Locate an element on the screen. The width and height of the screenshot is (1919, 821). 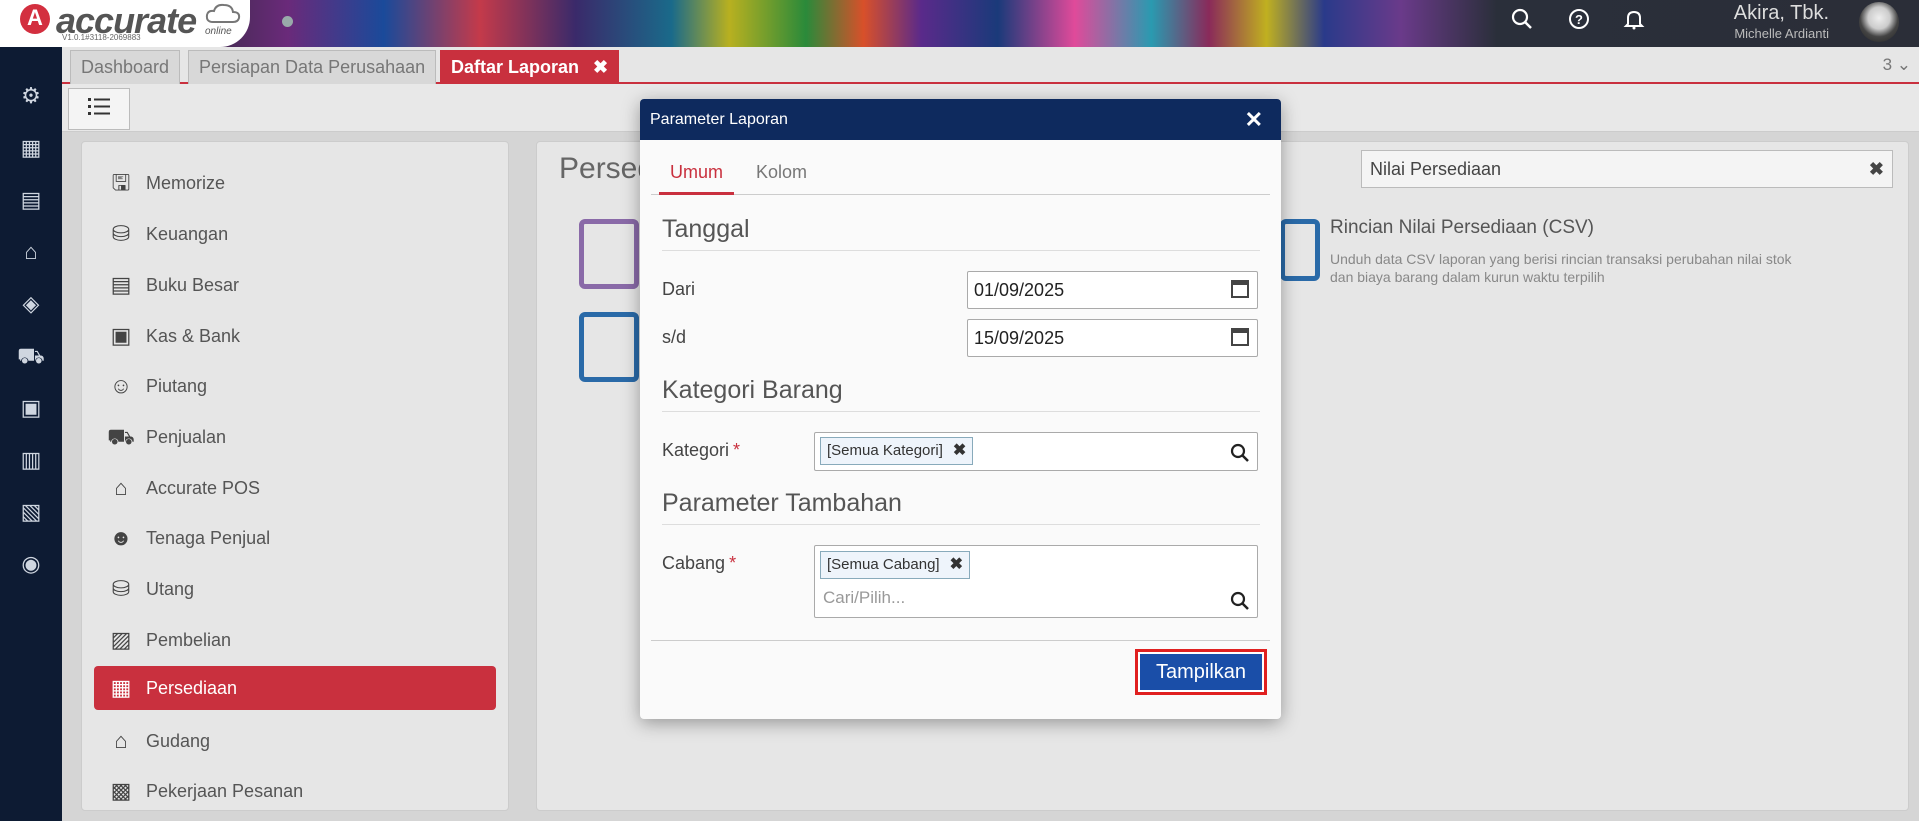
menu-item-tenaga-penjual: ☻ Tenaga Penjual is located at coordinates (295, 538).